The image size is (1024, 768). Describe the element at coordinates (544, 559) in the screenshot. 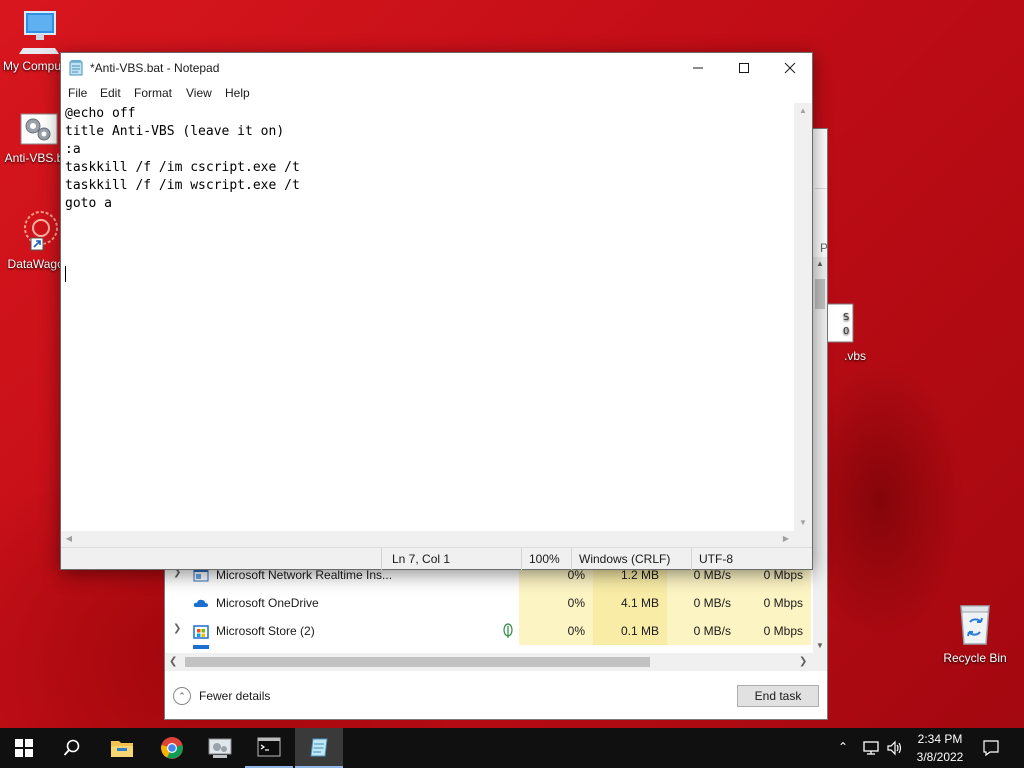

I see `zoom-level: 100%` at that location.